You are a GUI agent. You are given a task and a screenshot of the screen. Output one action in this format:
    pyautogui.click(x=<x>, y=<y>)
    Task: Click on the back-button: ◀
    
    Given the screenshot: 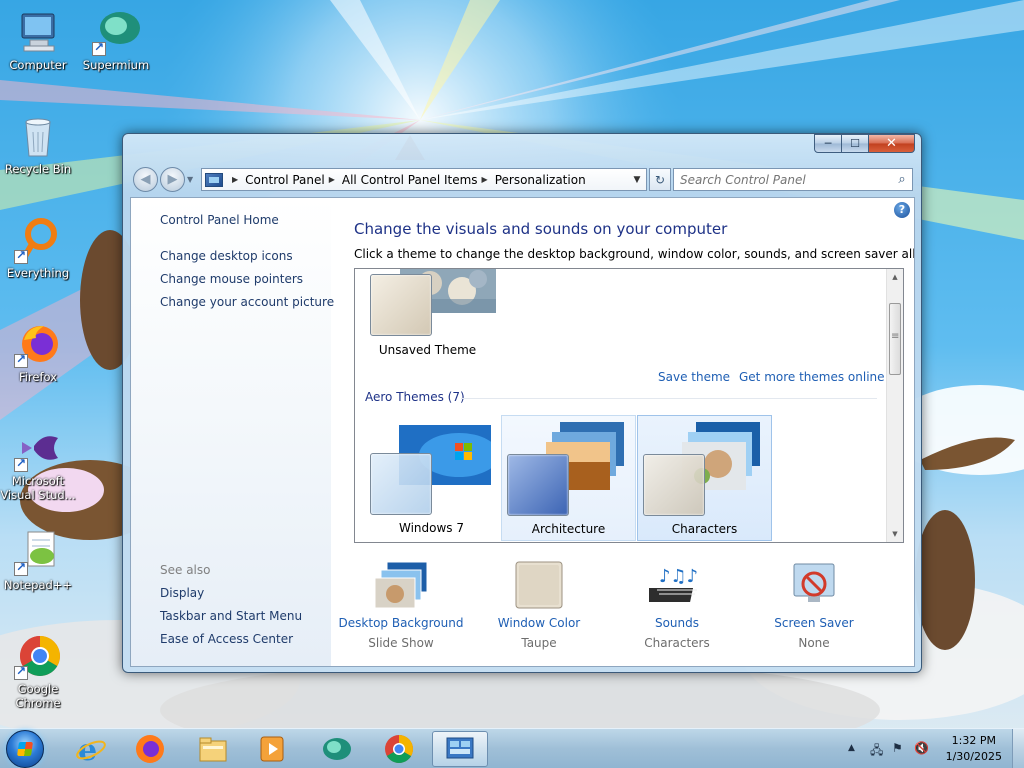 What is the action you would take?
    pyautogui.click(x=145, y=179)
    